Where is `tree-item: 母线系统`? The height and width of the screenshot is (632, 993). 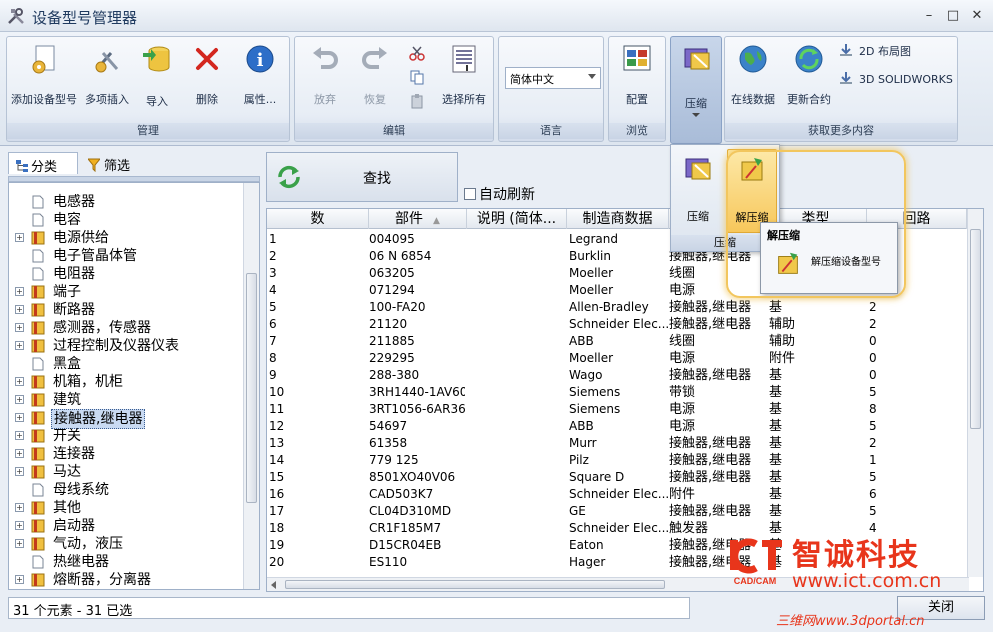
tree-item: 母线系统 is located at coordinates (125, 490).